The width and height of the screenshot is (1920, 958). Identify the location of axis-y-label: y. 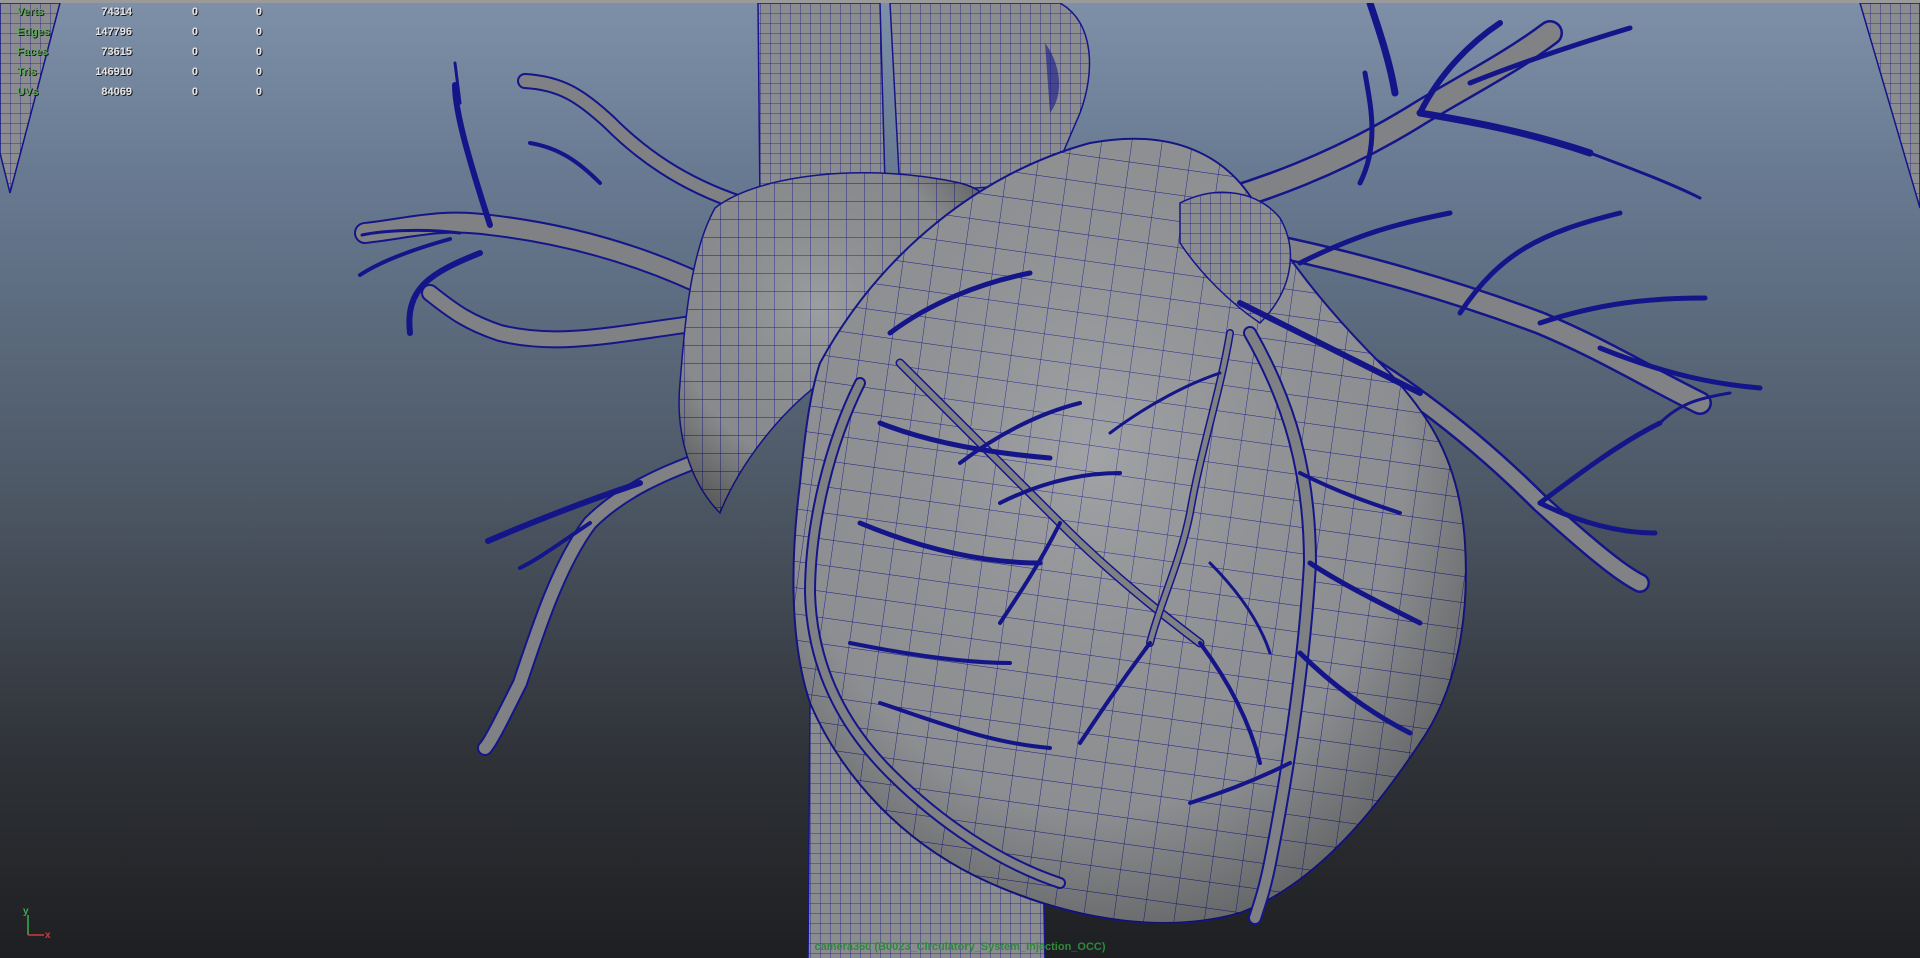
(26, 911).